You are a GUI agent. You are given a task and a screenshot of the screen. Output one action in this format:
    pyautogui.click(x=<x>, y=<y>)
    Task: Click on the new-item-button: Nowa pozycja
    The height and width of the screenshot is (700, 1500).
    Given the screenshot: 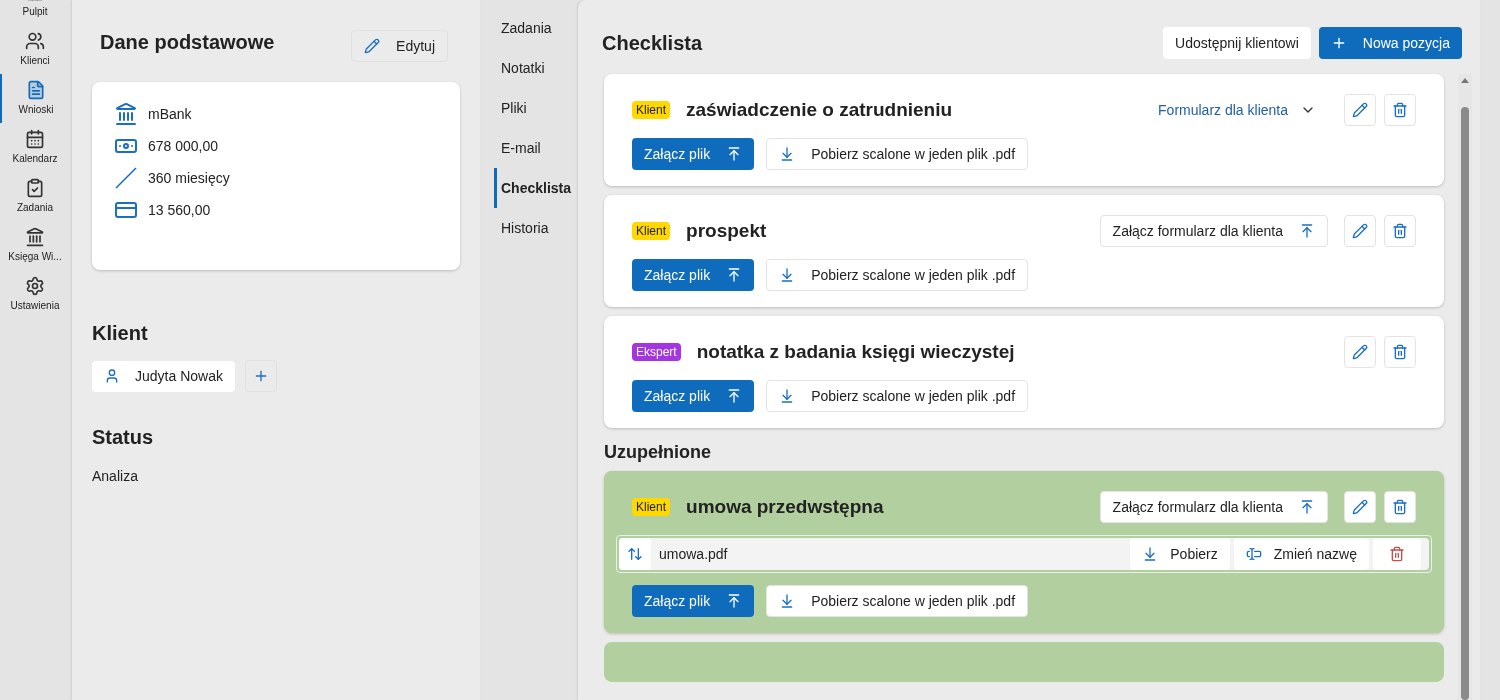 What is the action you would take?
    pyautogui.click(x=1390, y=43)
    